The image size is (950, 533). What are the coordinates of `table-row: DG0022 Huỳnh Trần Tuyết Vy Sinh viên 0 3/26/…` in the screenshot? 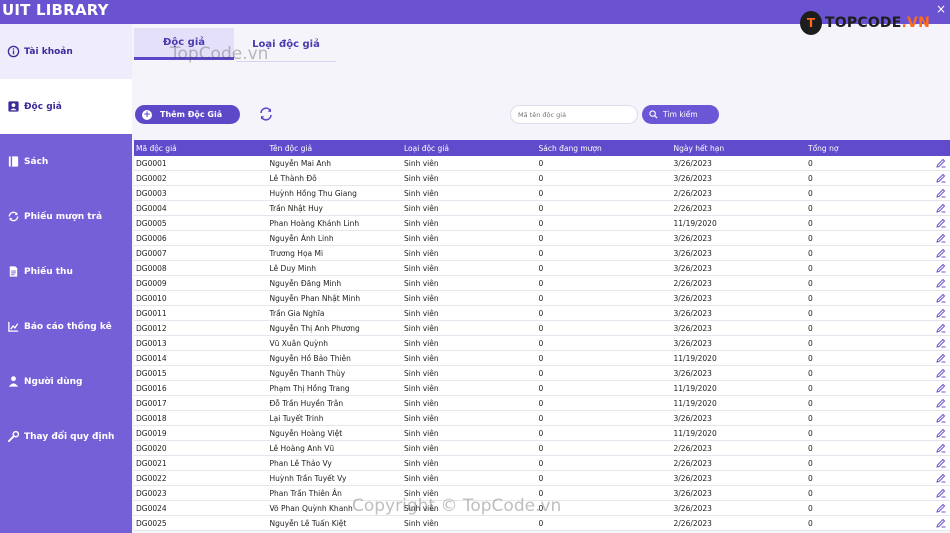 It's located at (542, 478).